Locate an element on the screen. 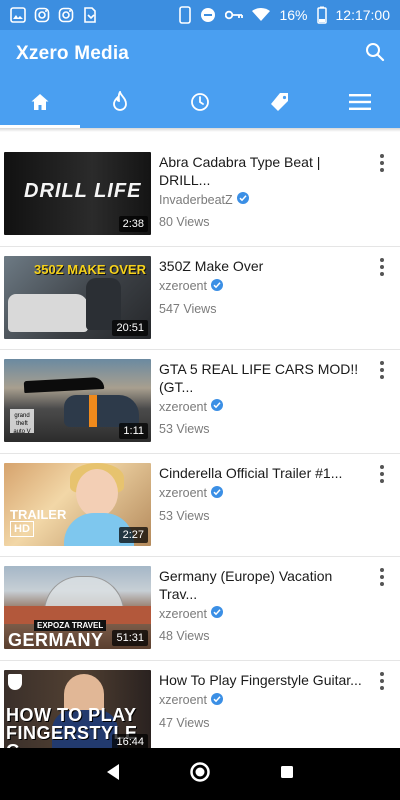 This screenshot has width=400, height=800. home-circle-icon is located at coordinates (200, 774).